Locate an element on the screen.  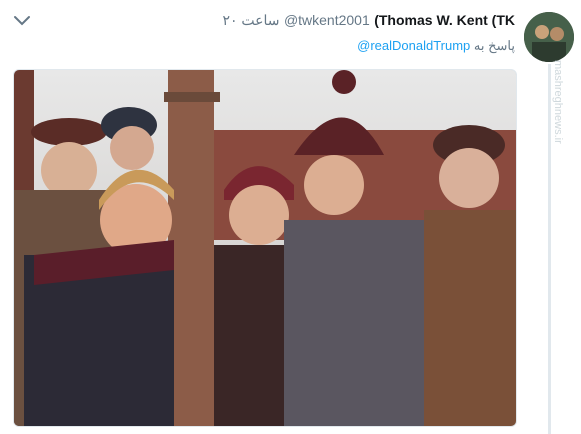
author-handle: @twkent2001 is located at coordinates (327, 20).